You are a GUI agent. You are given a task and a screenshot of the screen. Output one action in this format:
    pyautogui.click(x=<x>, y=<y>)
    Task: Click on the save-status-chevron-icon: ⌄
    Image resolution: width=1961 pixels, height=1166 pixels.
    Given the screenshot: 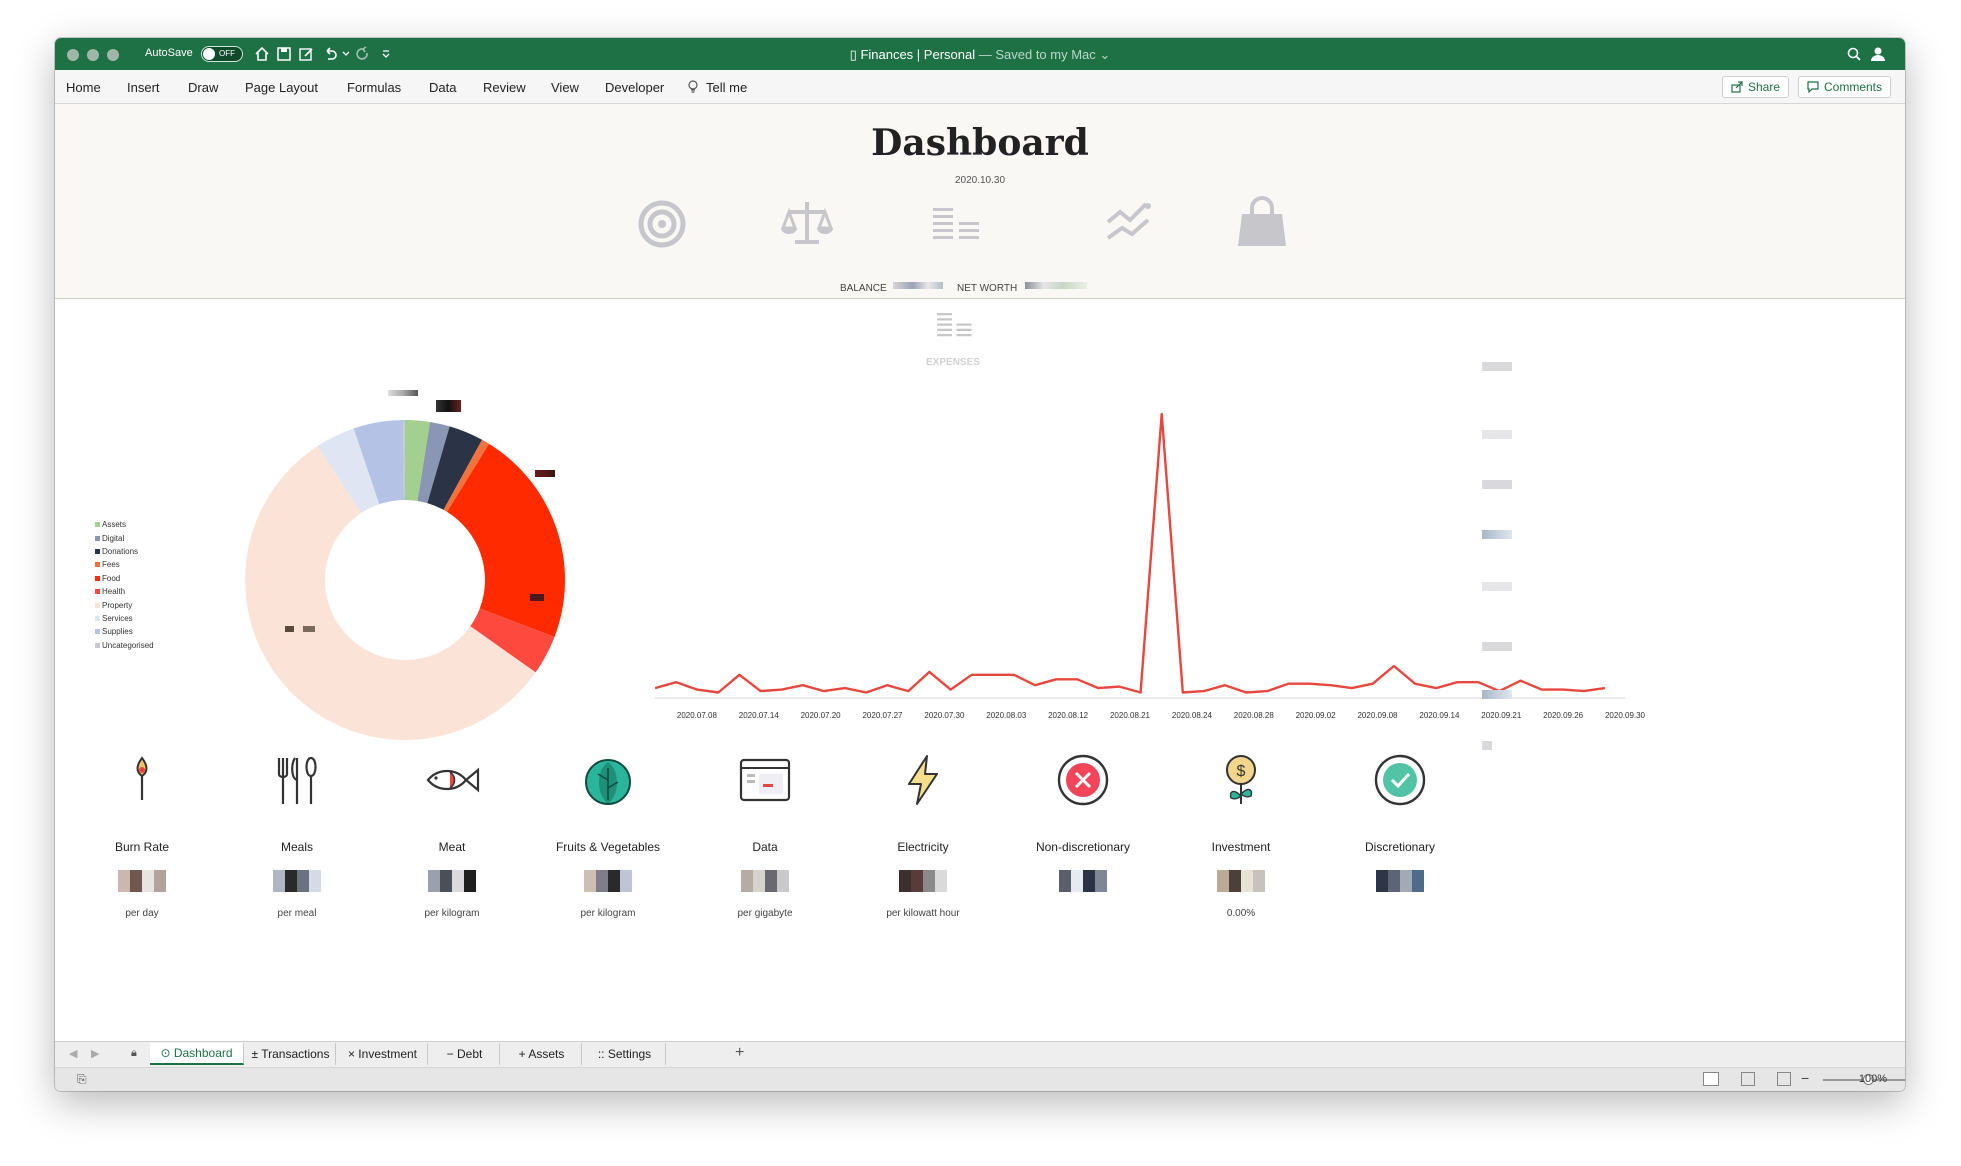 What is the action you would take?
    pyautogui.click(x=1104, y=54)
    